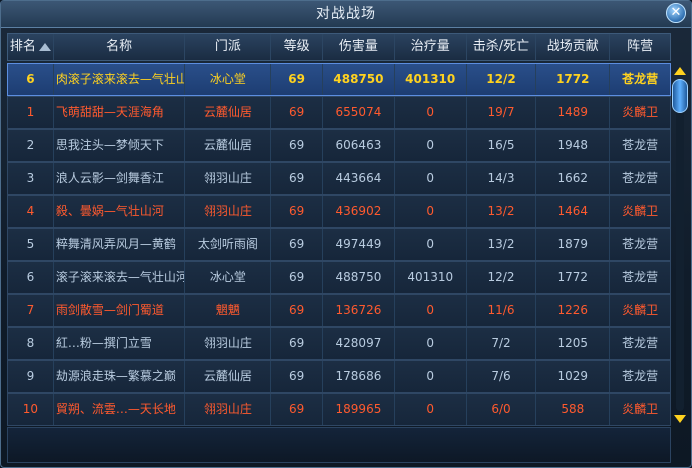 This screenshot has height=468, width=692. Describe the element at coordinates (31, 79) in the screenshot. I see `rank-cell: 6` at that location.